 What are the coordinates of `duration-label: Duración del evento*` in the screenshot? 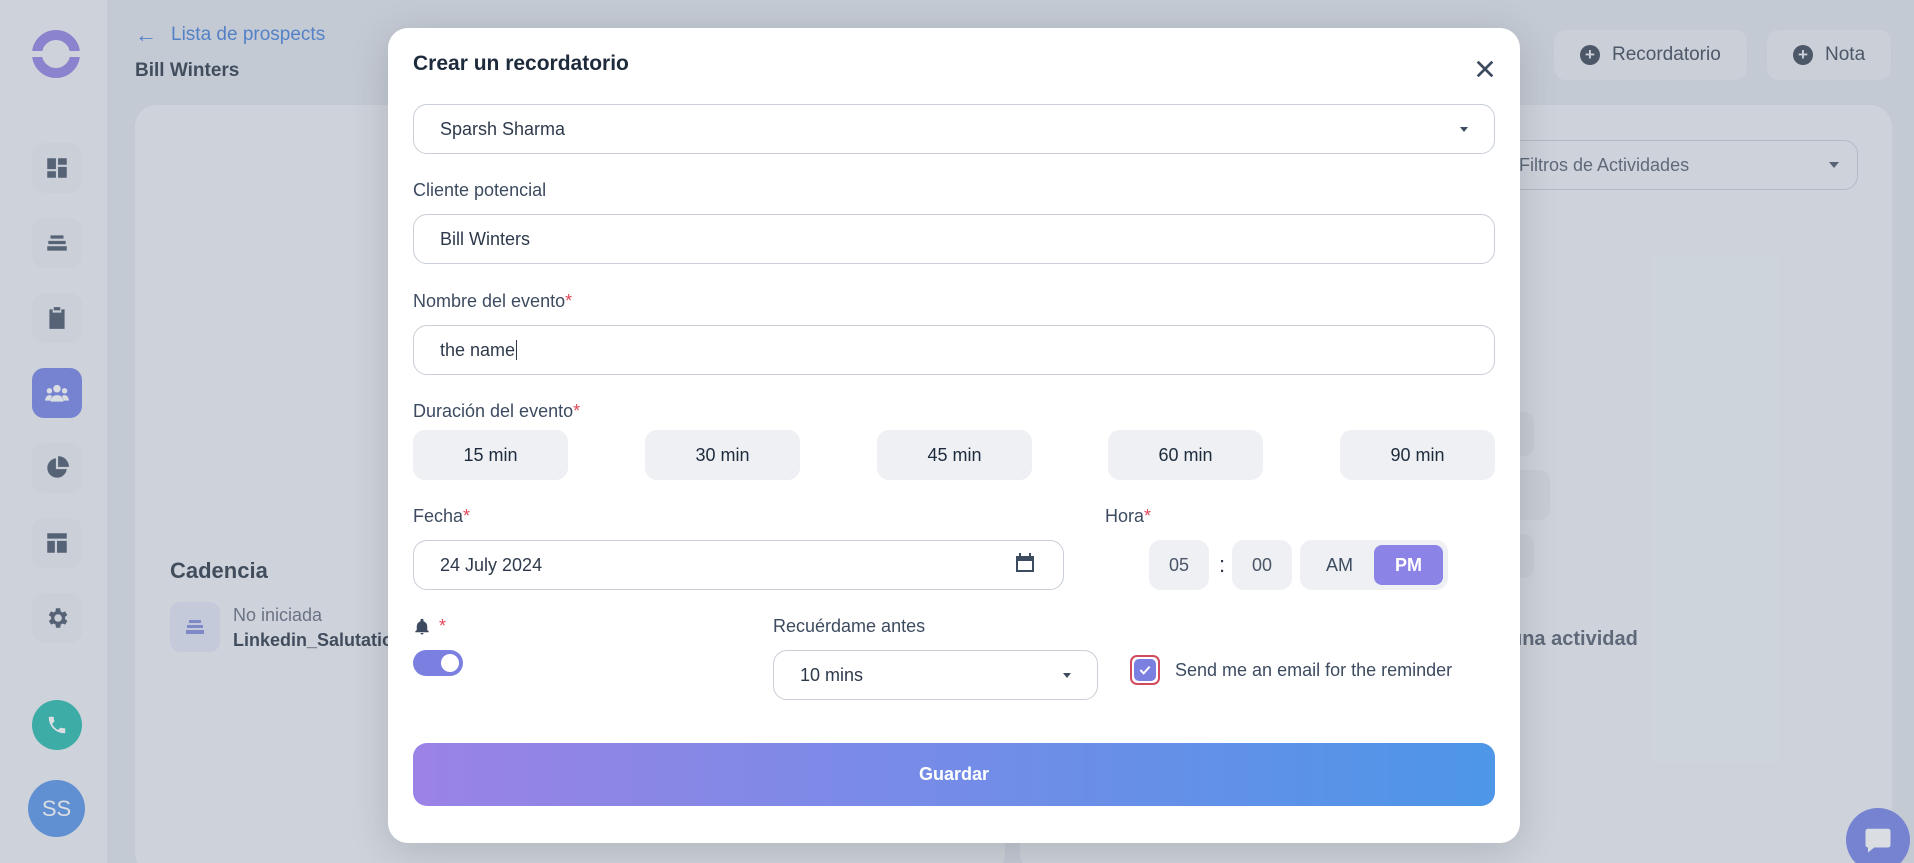 It's located at (497, 411).